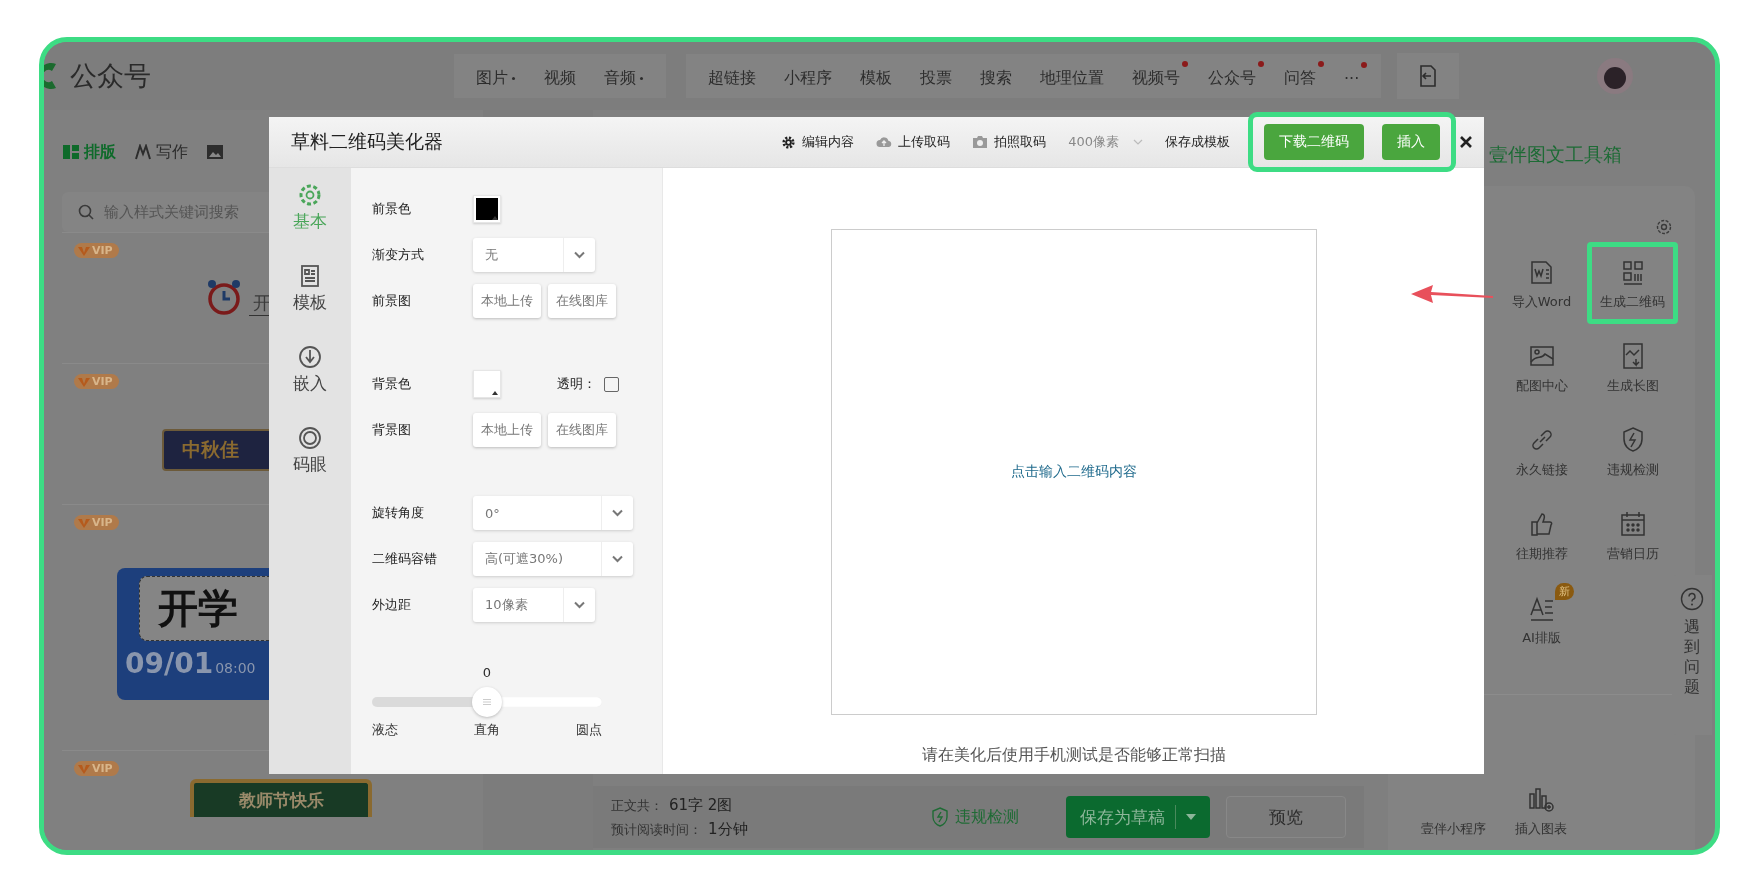 This screenshot has width=1760, height=893. What do you see at coordinates (1138, 817) in the screenshot?
I see `save-draft-button: 保存为草稿` at bounding box center [1138, 817].